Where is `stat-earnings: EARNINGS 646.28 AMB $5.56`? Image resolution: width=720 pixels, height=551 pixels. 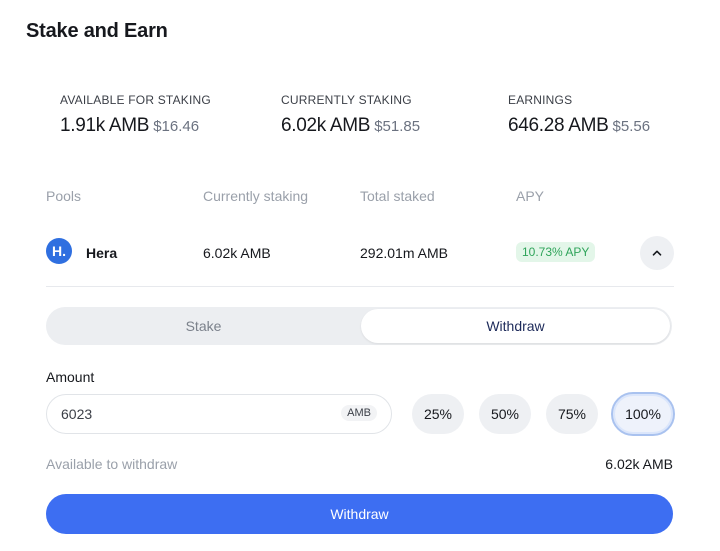 stat-earnings: EARNINGS 646.28 AMB $5.56 is located at coordinates (579, 115).